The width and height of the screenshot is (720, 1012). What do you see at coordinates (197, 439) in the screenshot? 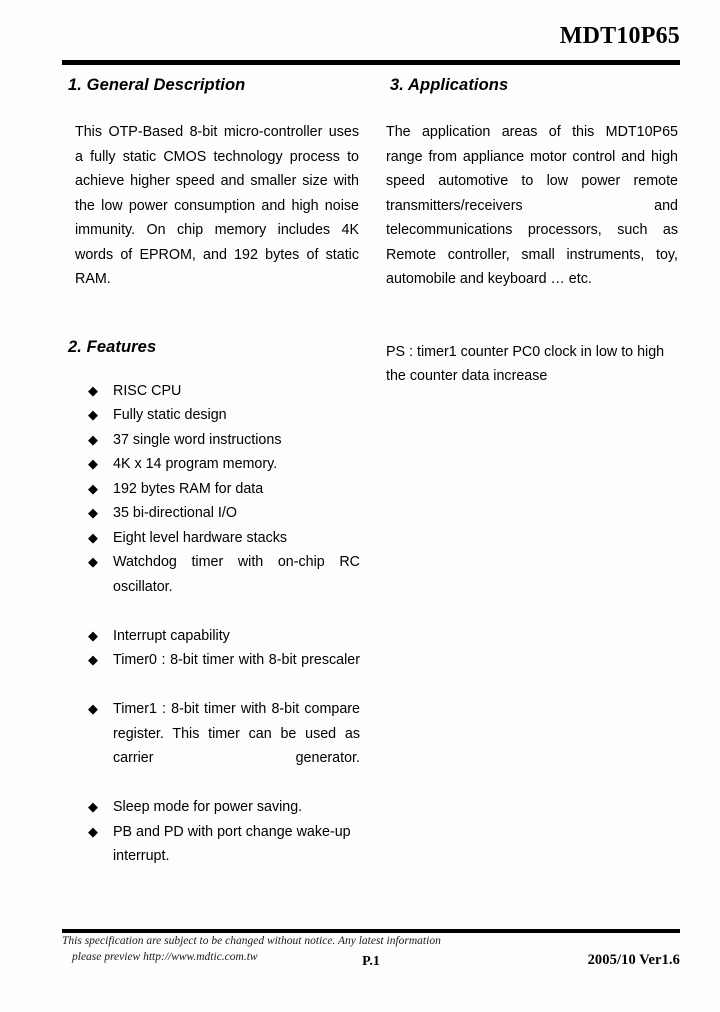
I see `list-item-label: 37 single word instructions` at bounding box center [197, 439].